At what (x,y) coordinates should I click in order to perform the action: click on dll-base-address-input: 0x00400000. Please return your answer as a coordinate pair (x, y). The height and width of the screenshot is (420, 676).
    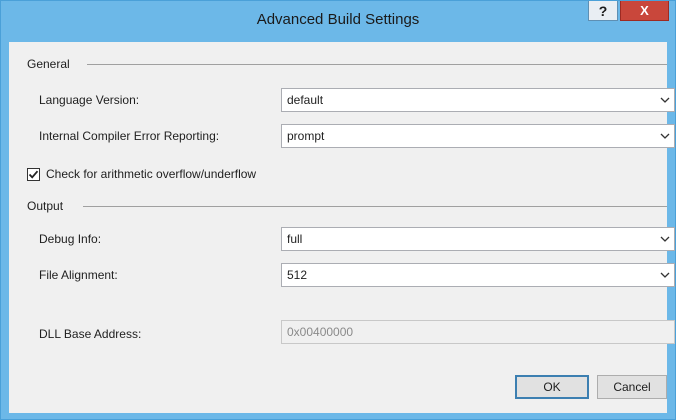
    Looking at the image, I should click on (478, 332).